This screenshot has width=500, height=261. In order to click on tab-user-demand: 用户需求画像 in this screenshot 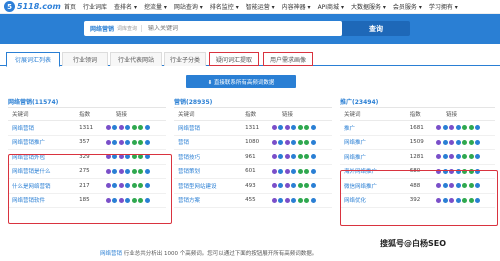, I will do `click(288, 59)`.